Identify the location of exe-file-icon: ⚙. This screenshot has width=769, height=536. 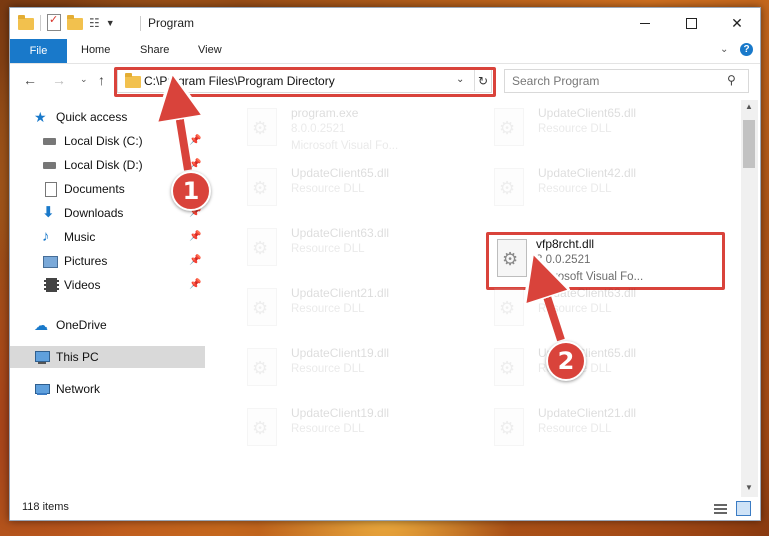
(261, 130).